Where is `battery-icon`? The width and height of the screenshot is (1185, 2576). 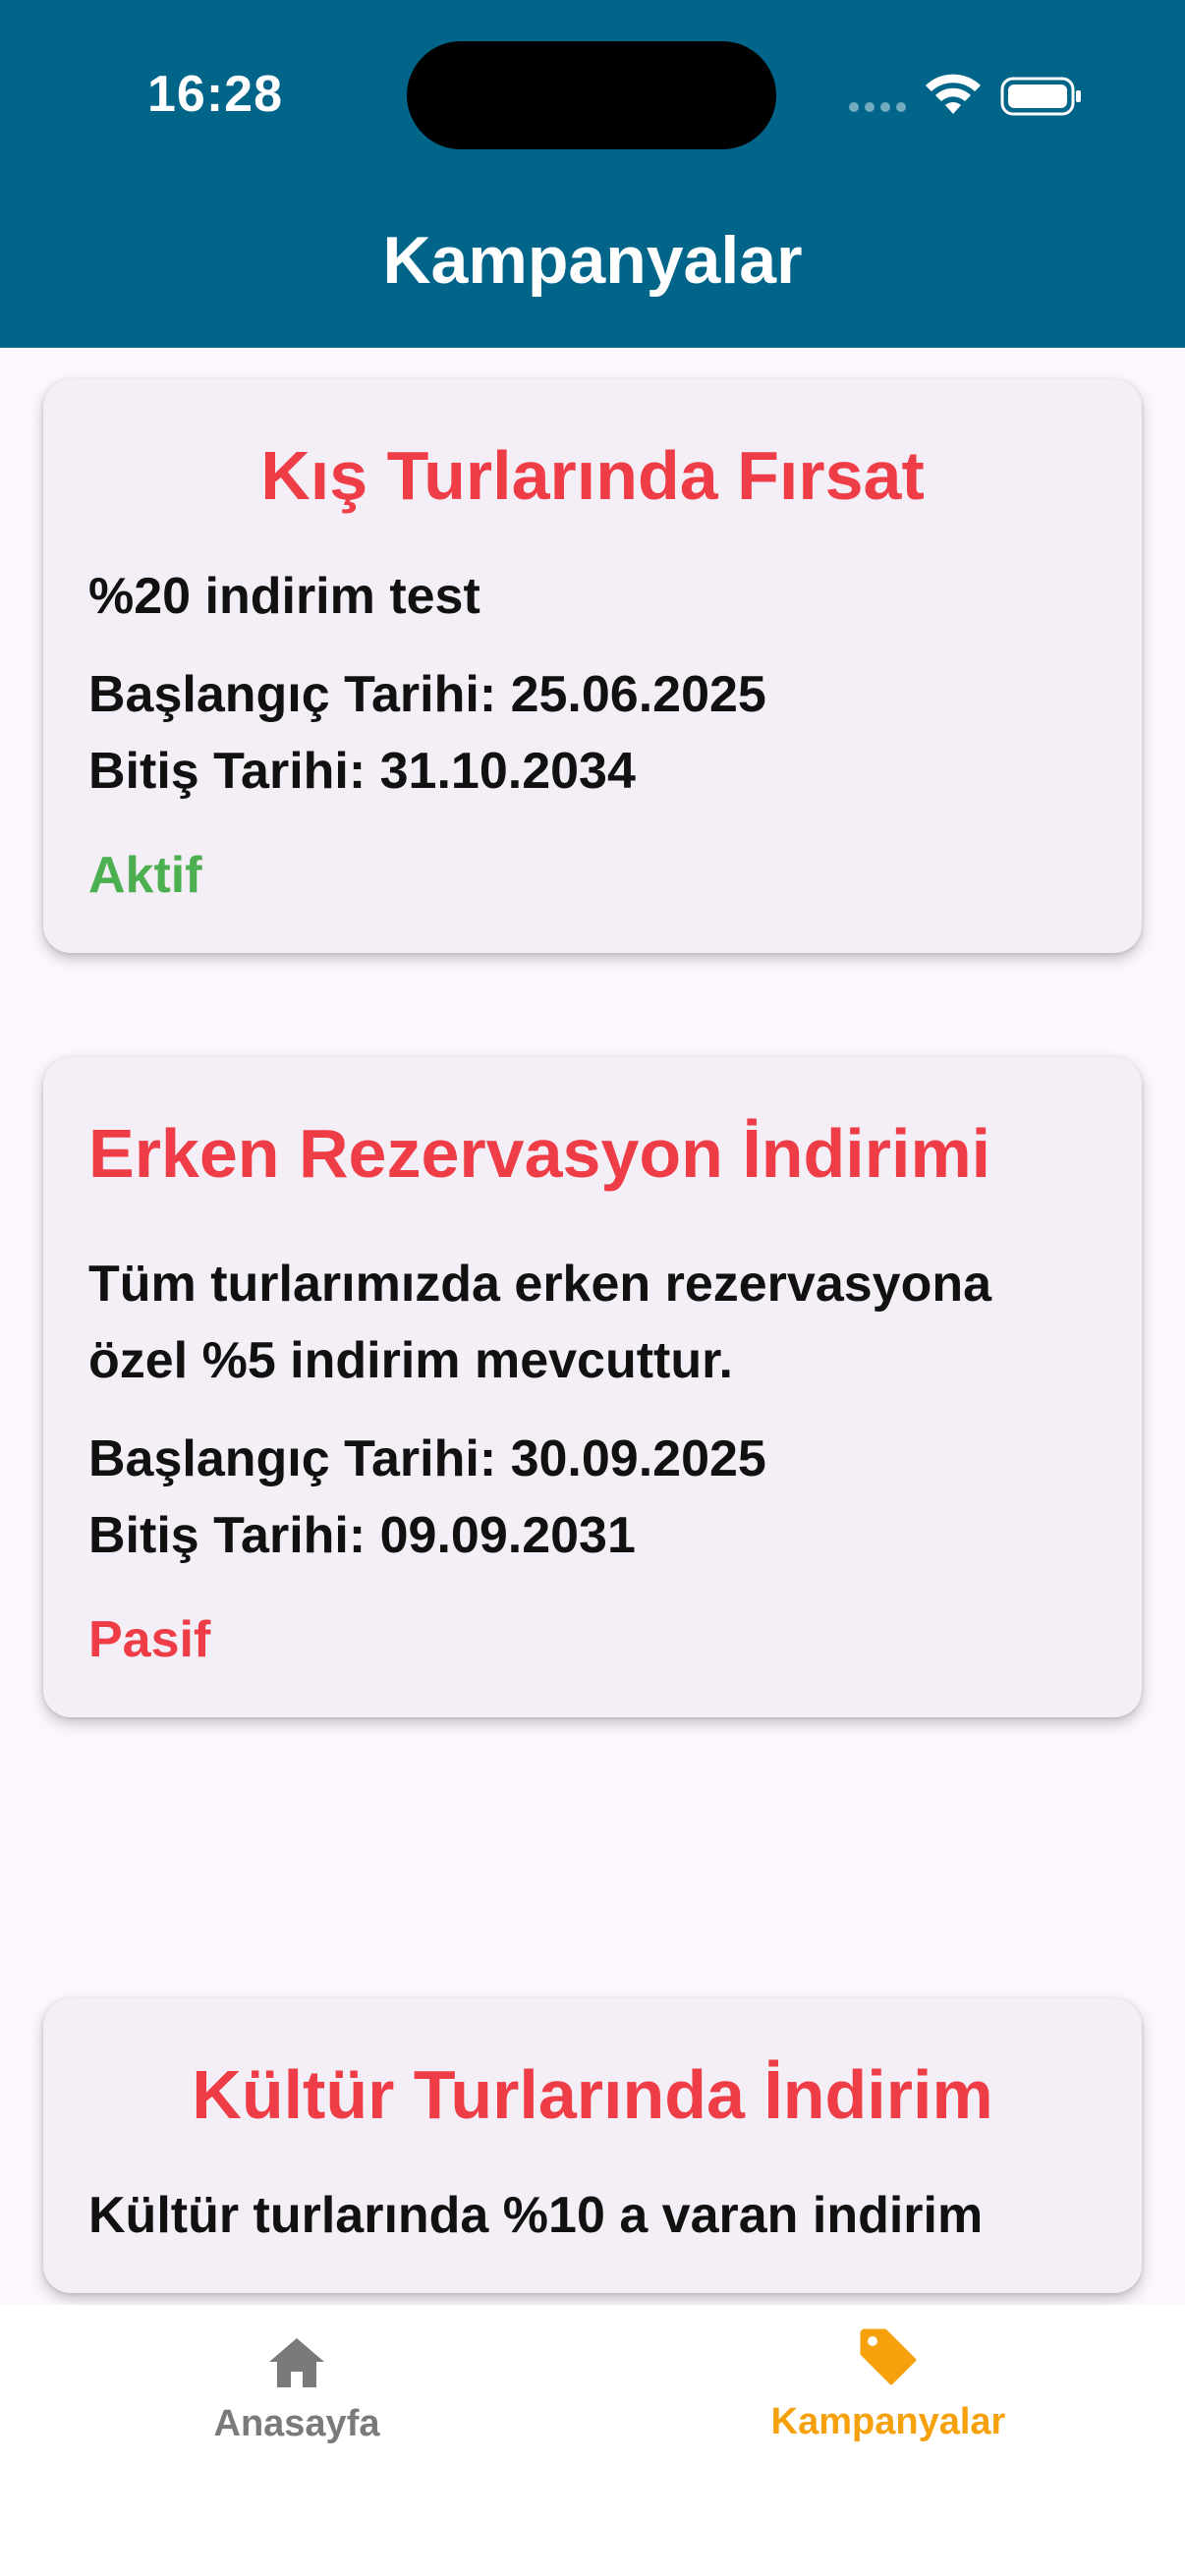
battery-icon is located at coordinates (1041, 96).